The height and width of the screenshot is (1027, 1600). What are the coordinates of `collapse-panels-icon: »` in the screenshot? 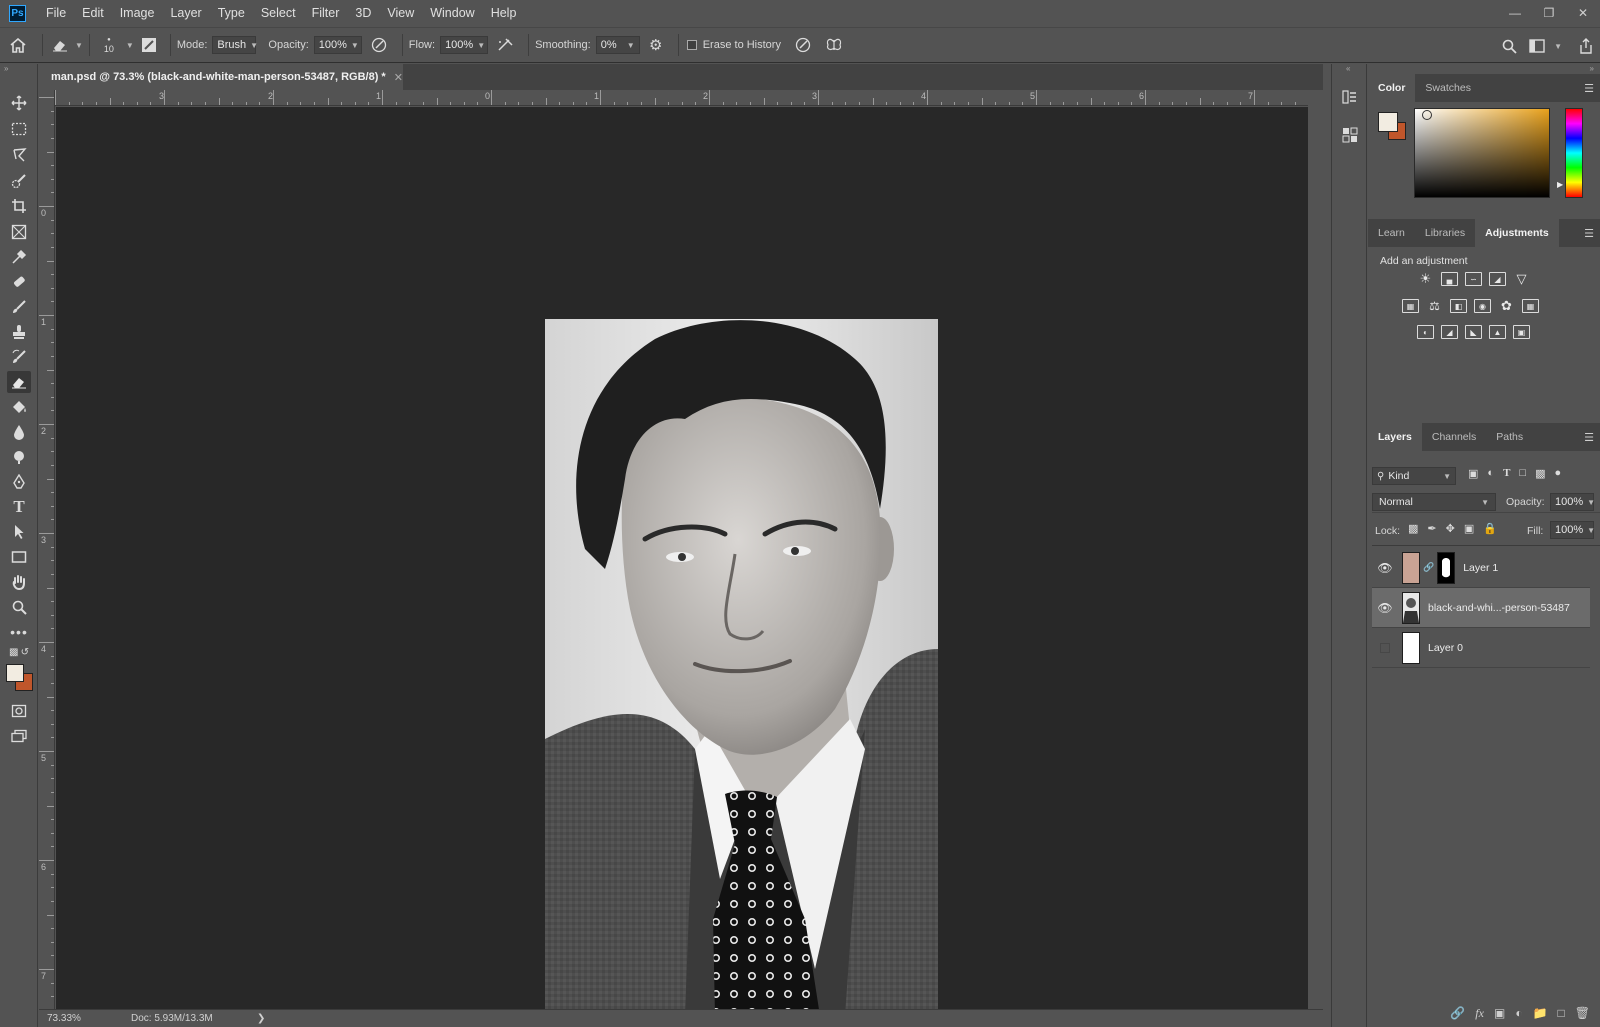 It's located at (1592, 68).